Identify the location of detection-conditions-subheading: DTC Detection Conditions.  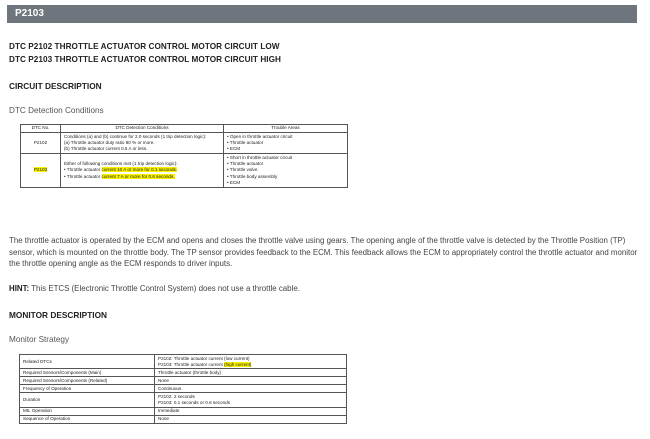
(56, 110).